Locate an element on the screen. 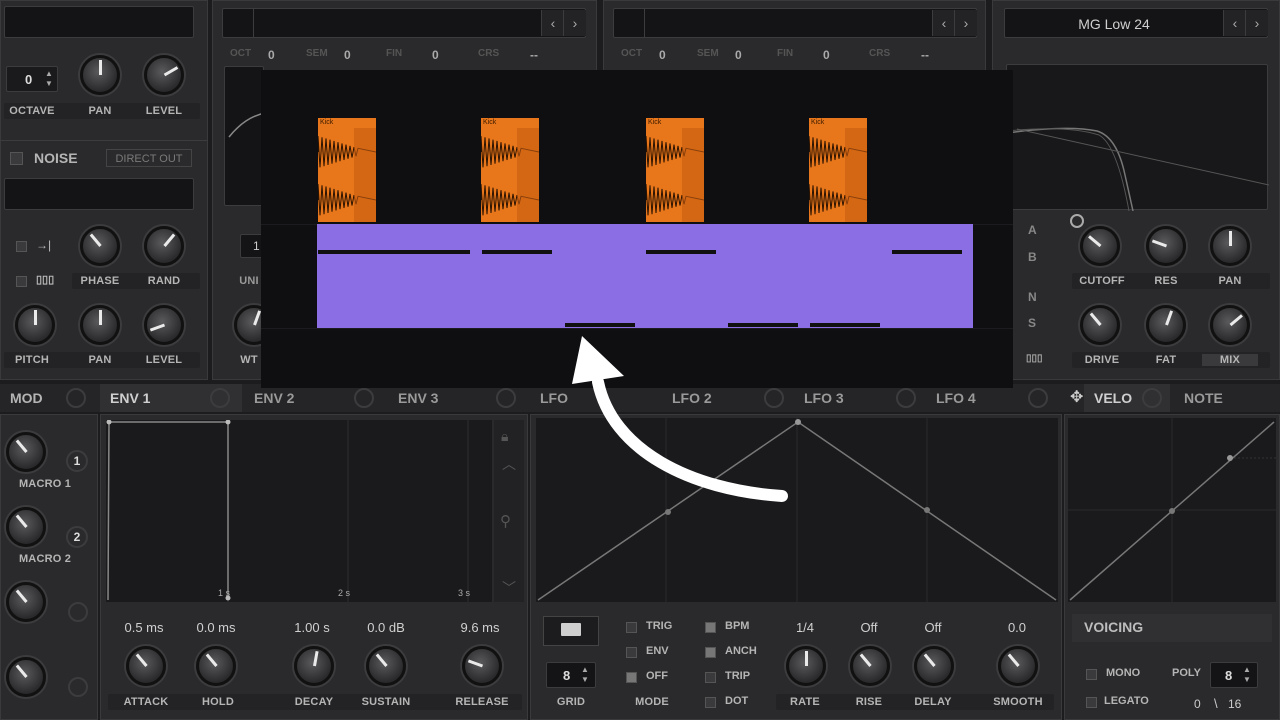 Image resolution: width=1280 pixels, height=720 pixels. keytrack-toggle is located at coordinates (21, 281).